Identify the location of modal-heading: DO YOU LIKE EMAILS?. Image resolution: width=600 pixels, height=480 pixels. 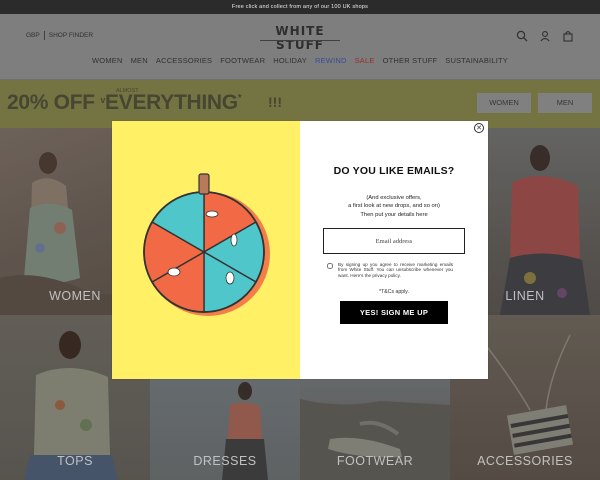
(394, 171).